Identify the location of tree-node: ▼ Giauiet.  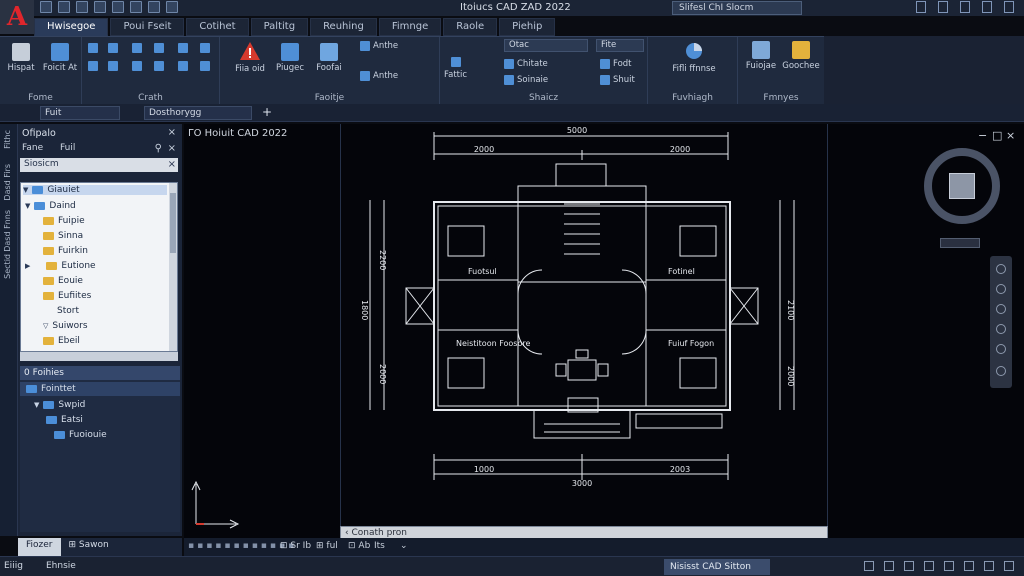
(95, 190).